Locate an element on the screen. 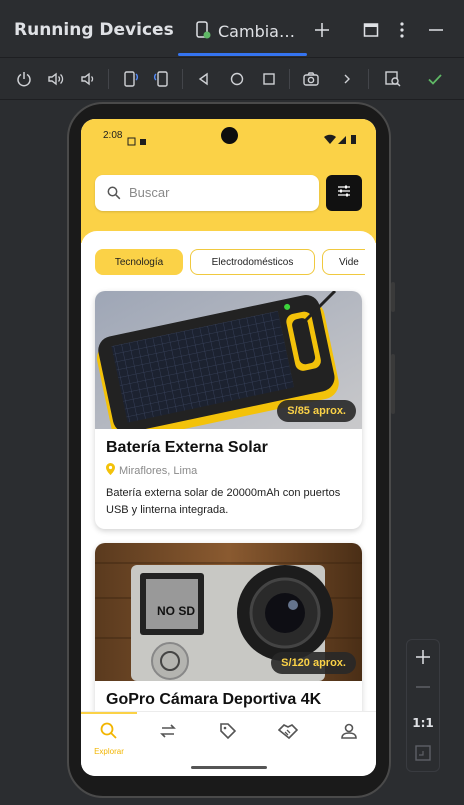 The height and width of the screenshot is (805, 464). volume-down-icon is located at coordinates (88, 79).